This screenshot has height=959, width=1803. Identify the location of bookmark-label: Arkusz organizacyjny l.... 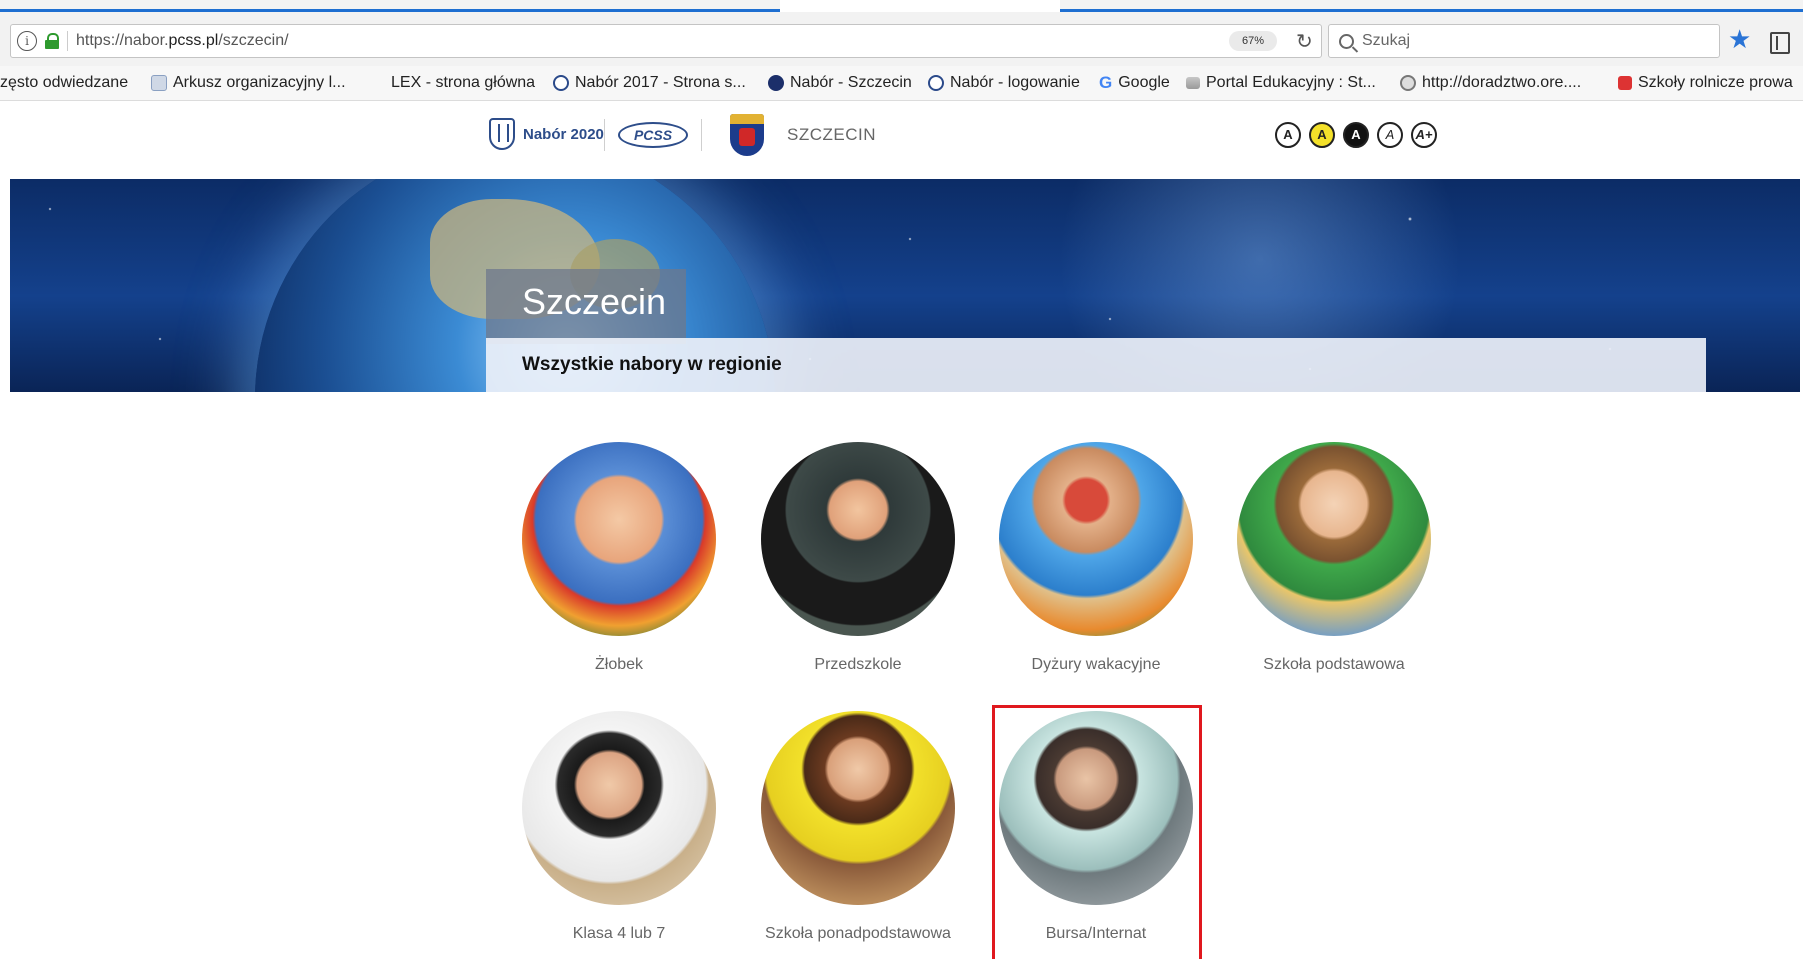
(259, 82).